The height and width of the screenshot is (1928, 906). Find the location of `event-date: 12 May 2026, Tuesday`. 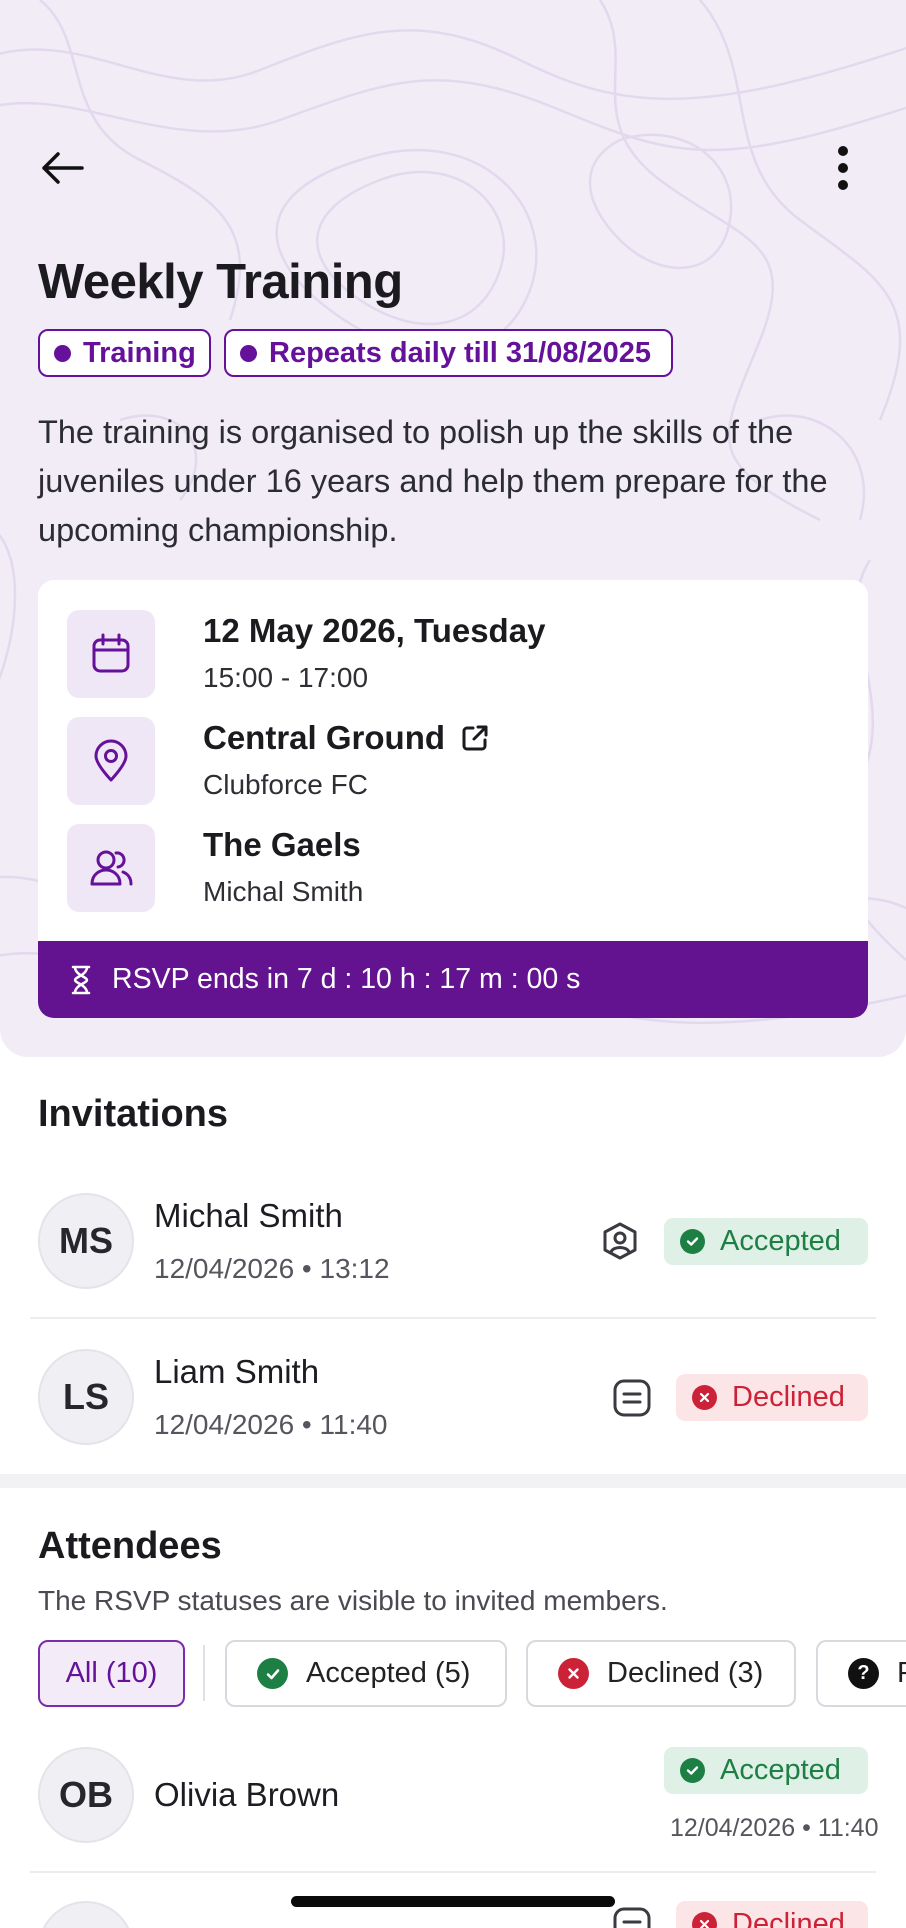

event-date: 12 May 2026, Tuesday is located at coordinates (374, 630).